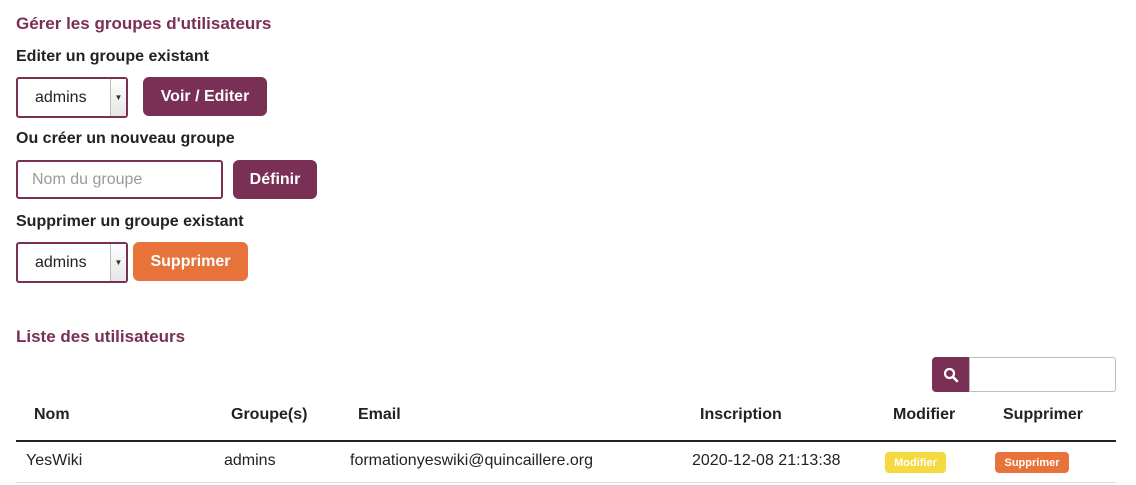 Image resolution: width=1136 pixels, height=485 pixels. What do you see at coordinates (472, 460) in the screenshot?
I see `user-email-cell: formationyeswiki@quincaillere.org` at bounding box center [472, 460].